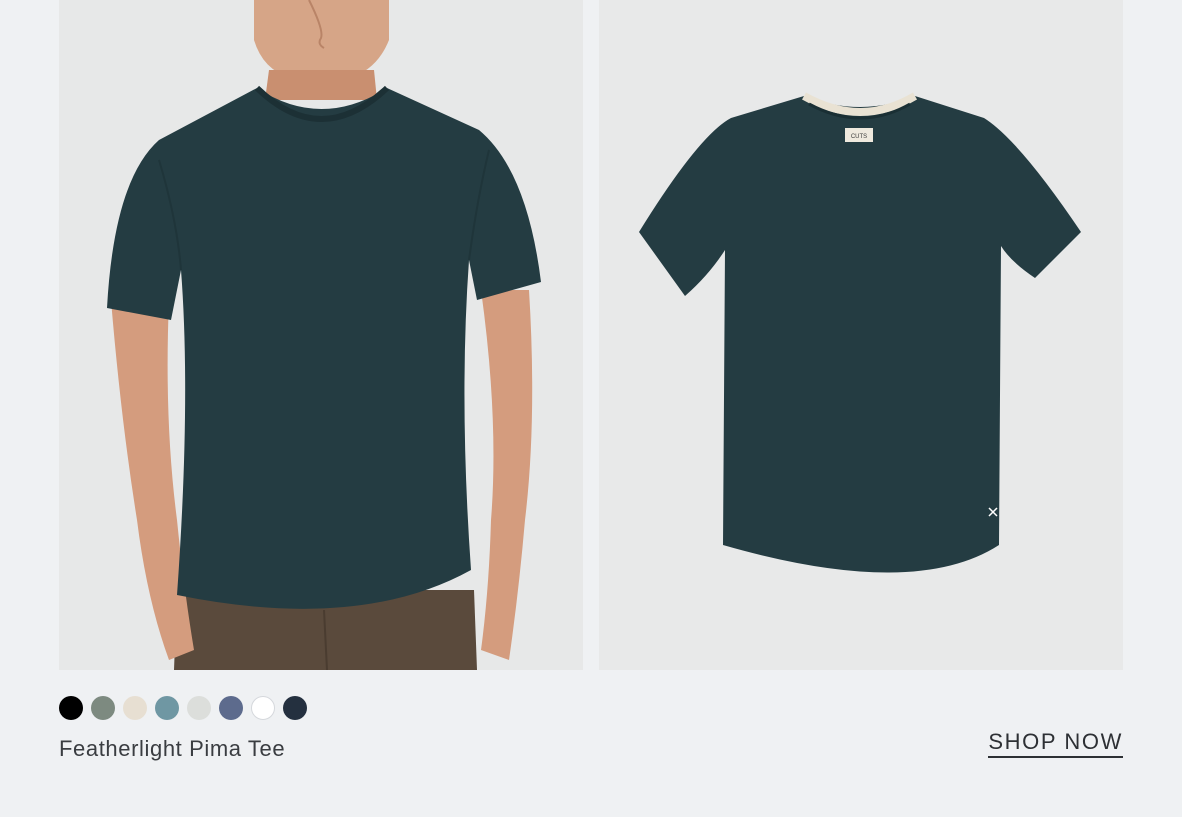 This screenshot has height=817, width=1182. Describe the element at coordinates (172, 749) in the screenshot. I see `product-name: Featherlight Pima Tee` at that location.